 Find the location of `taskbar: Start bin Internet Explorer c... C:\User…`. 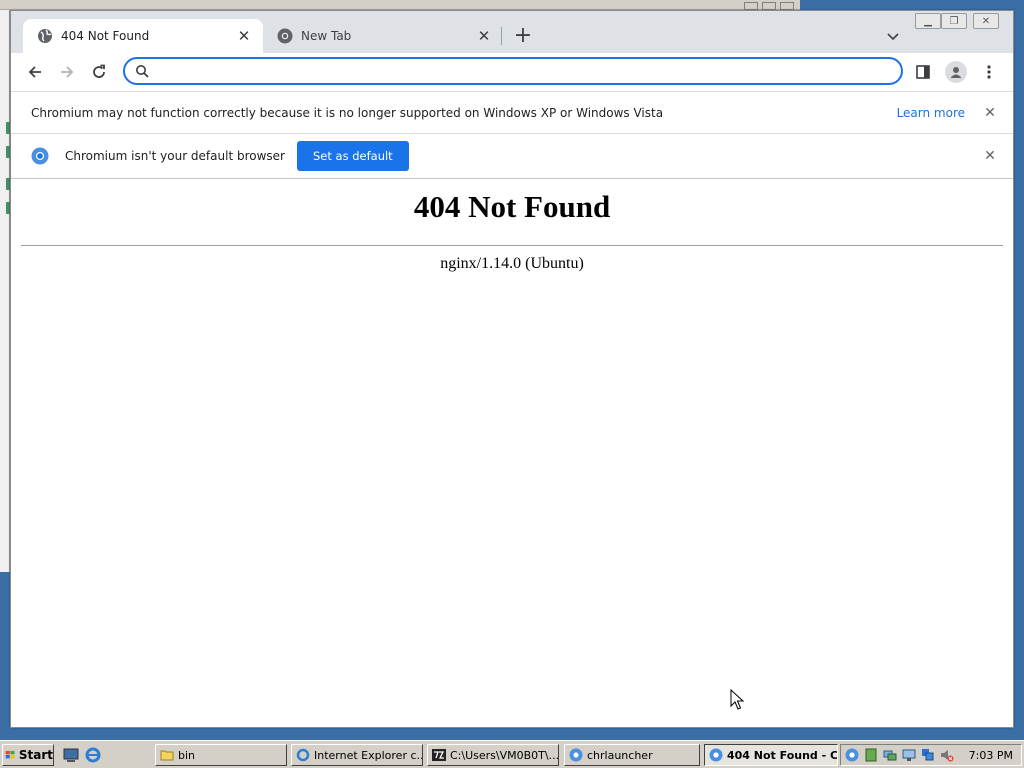

taskbar: Start bin Internet Explorer c... C:\User… is located at coordinates (512, 754).